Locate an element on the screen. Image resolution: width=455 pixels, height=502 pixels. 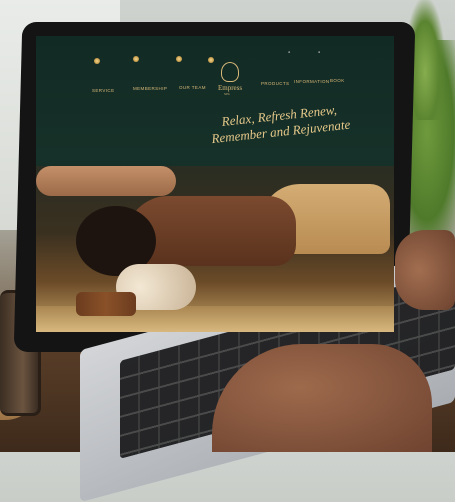
nav-products: PRODUCTS is located at coordinates (275, 83).